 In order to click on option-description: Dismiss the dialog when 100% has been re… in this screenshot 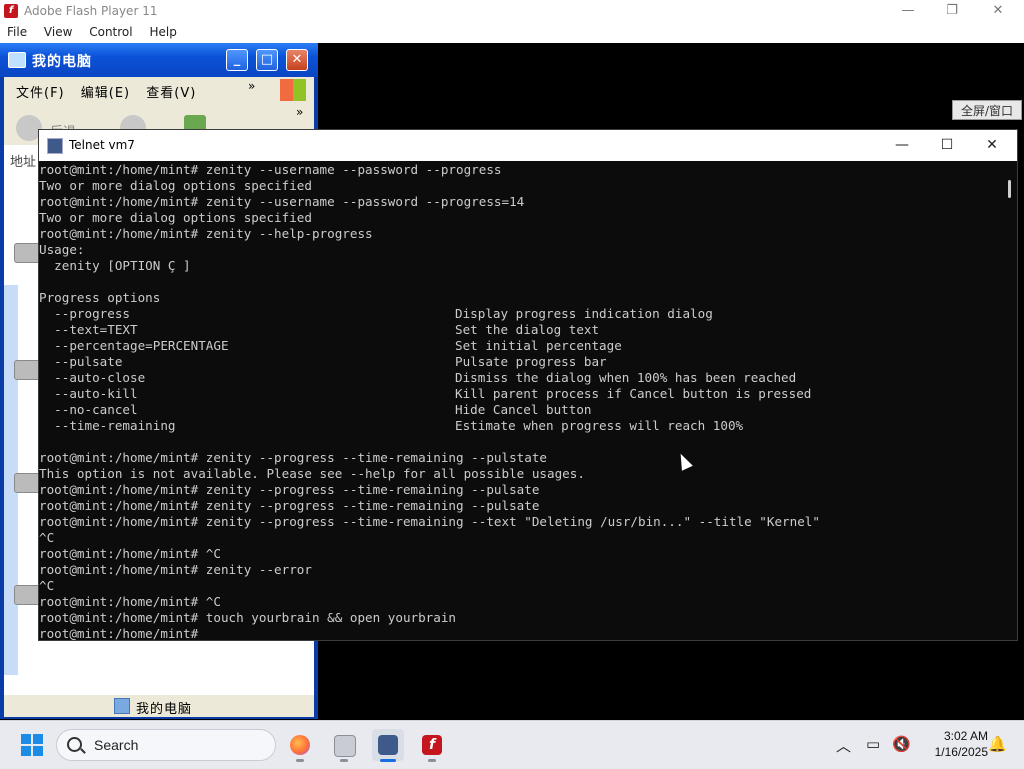, I will do `click(626, 377)`.